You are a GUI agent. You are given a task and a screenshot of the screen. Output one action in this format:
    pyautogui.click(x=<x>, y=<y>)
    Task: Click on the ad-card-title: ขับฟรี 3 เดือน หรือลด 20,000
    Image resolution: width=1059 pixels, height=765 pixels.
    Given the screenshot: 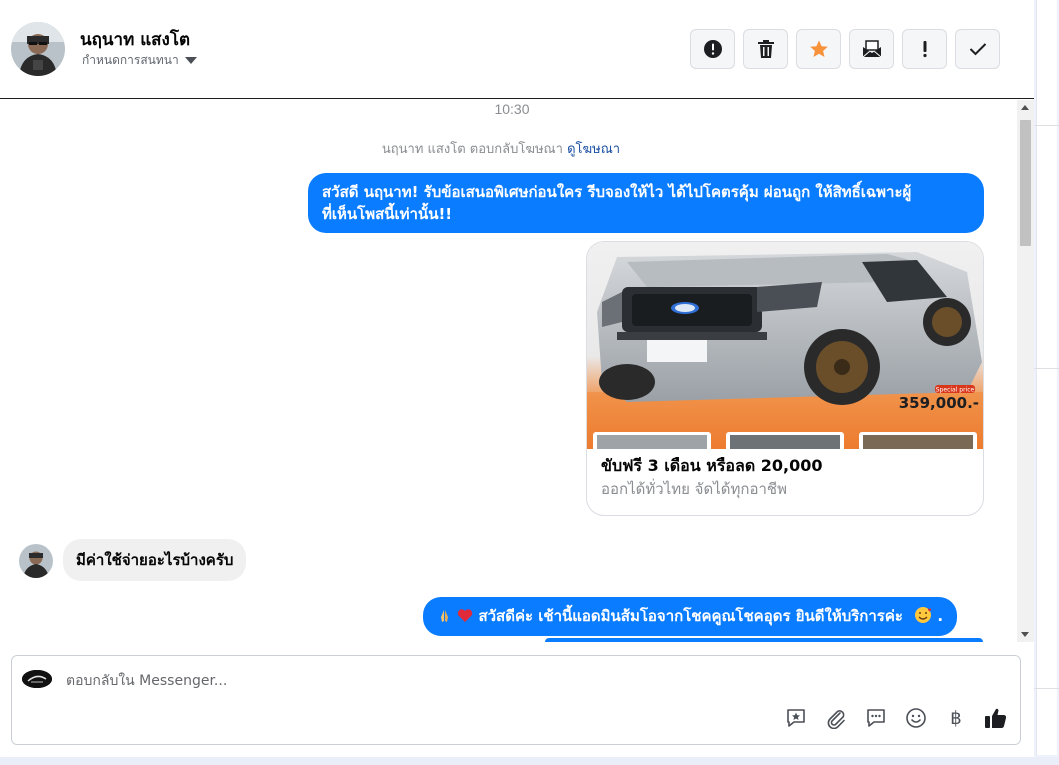 What is the action you would take?
    pyautogui.click(x=712, y=465)
    